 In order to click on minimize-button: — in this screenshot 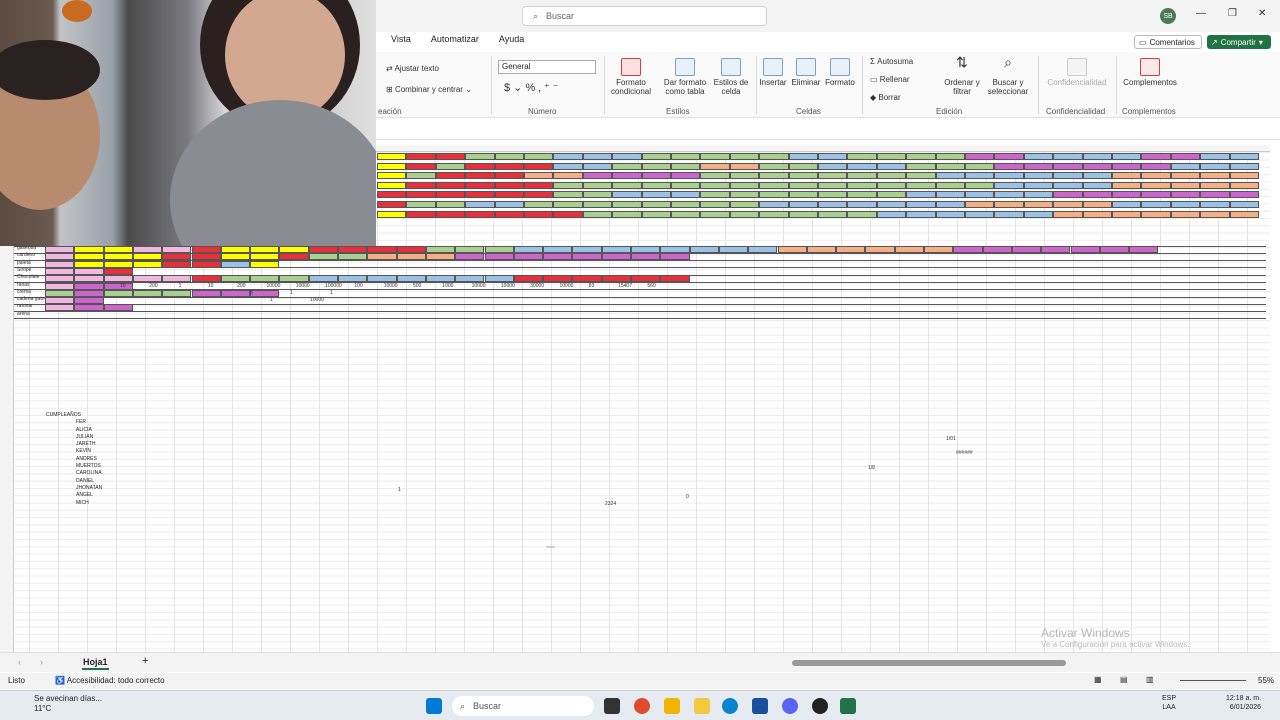, I will do `click(1201, 13)`.